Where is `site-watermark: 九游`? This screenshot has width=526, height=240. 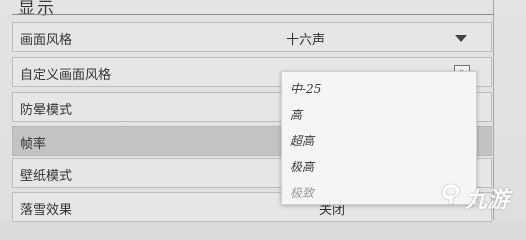 site-watermark: 九游 is located at coordinates (480, 195).